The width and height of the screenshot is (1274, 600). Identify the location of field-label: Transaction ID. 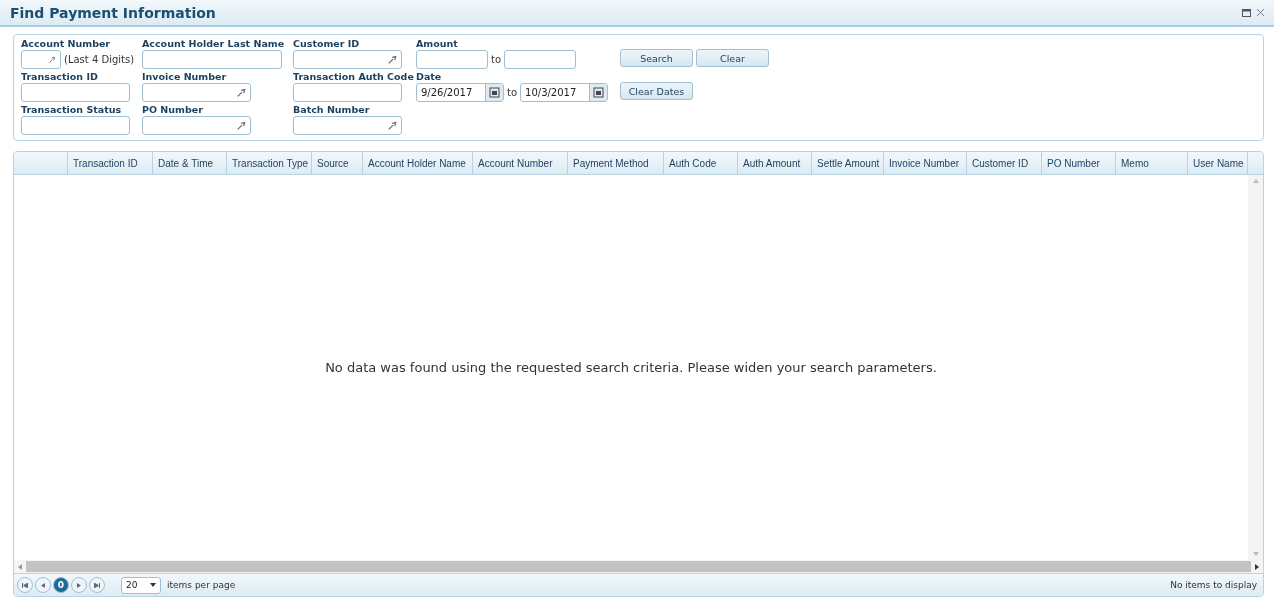
(60, 76).